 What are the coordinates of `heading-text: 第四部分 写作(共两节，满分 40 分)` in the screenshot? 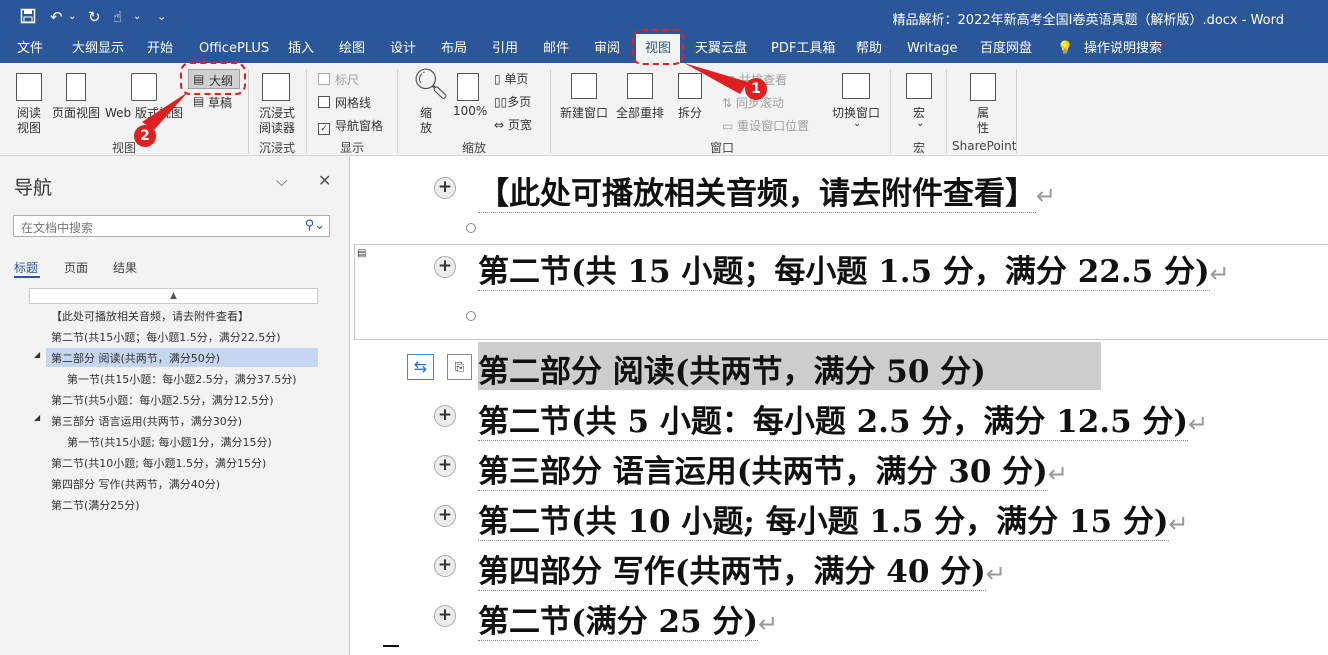 It's located at (732, 572).